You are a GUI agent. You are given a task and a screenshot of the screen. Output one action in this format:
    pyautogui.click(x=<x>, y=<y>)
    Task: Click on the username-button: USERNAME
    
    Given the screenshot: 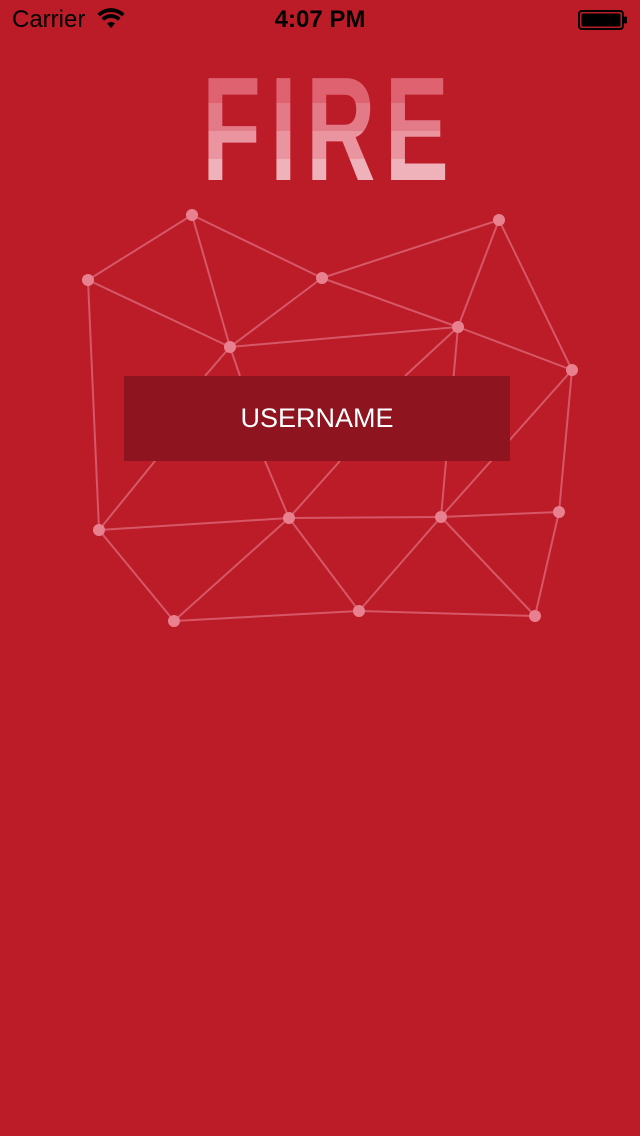 What is the action you would take?
    pyautogui.click(x=317, y=418)
    